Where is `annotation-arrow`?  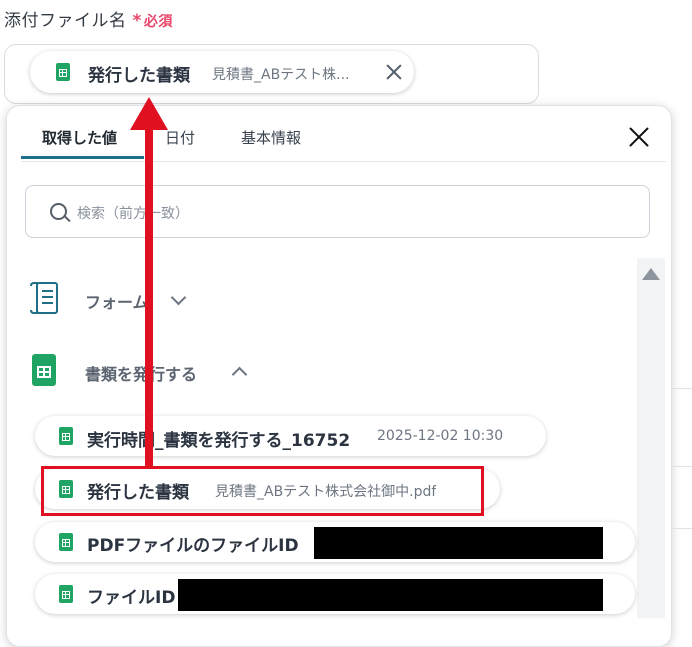 annotation-arrow is located at coordinates (149, 282).